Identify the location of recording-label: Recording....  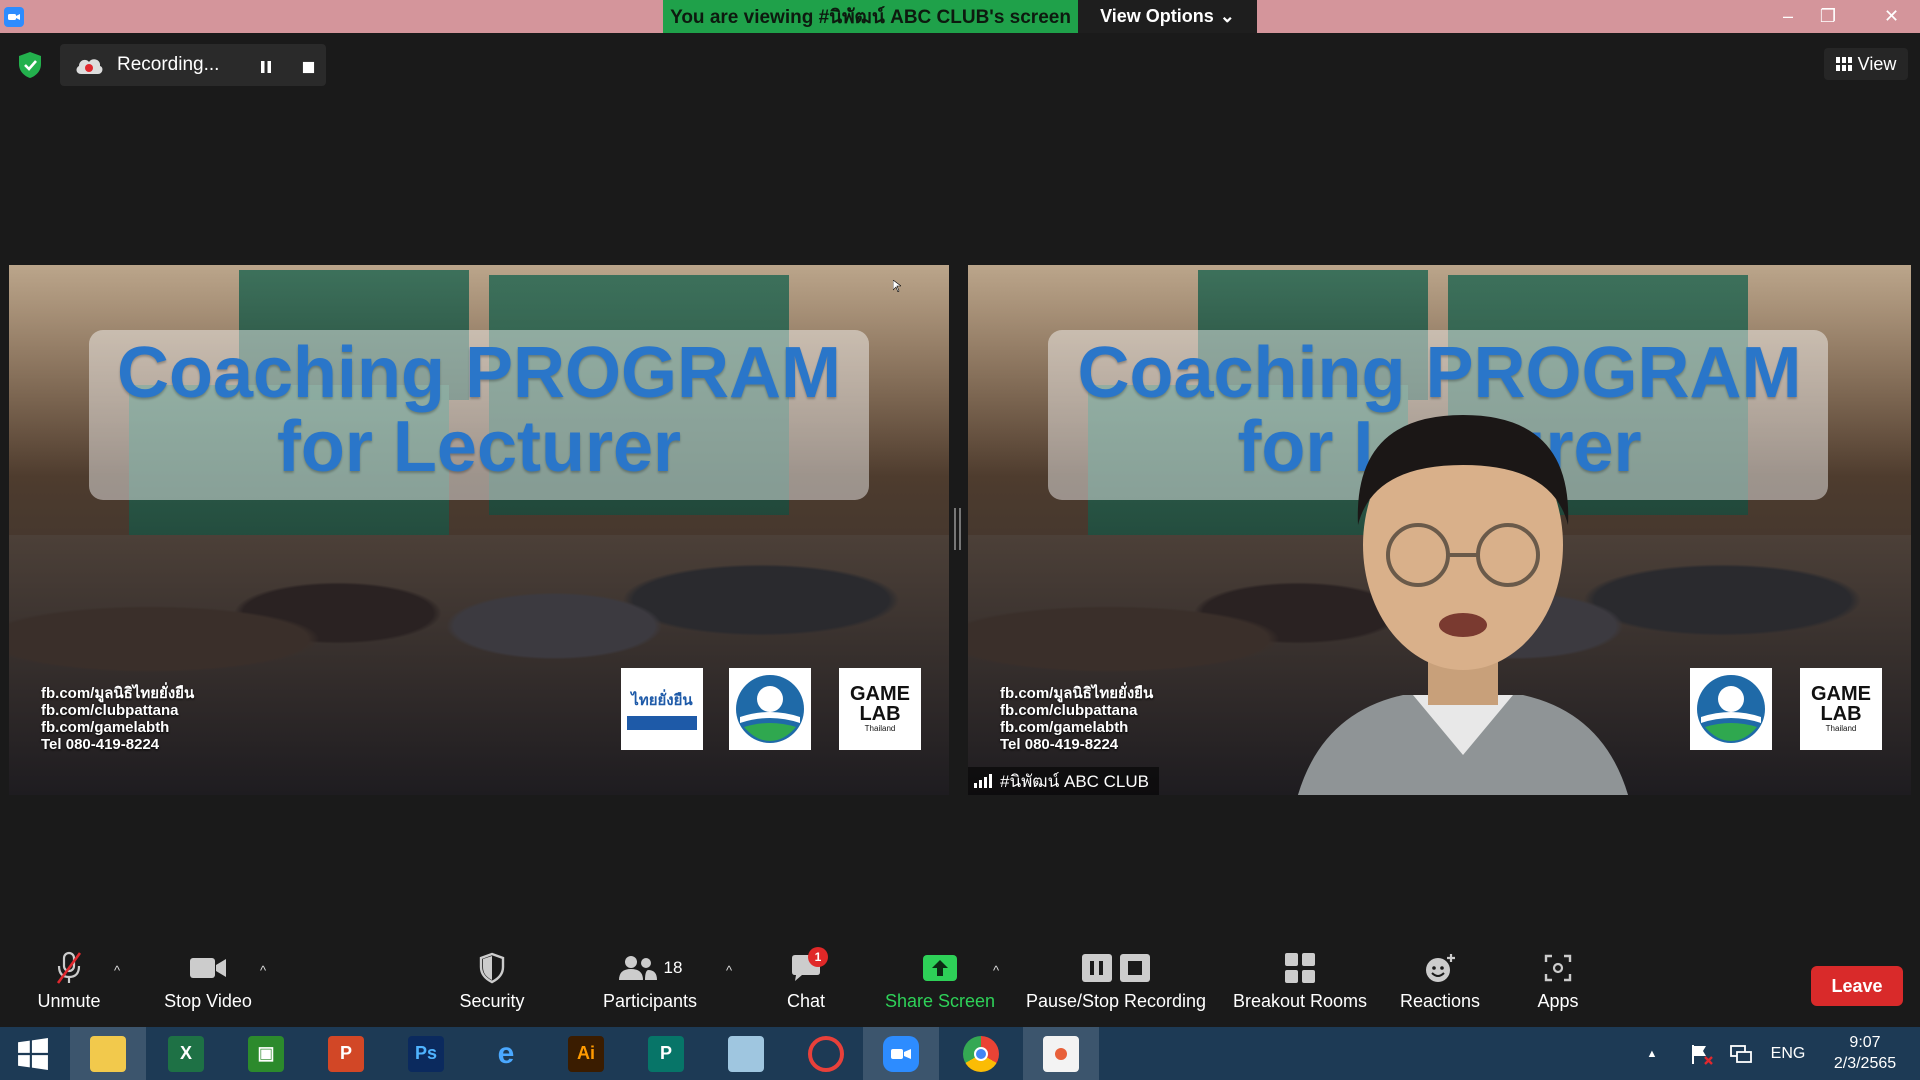
(168, 64).